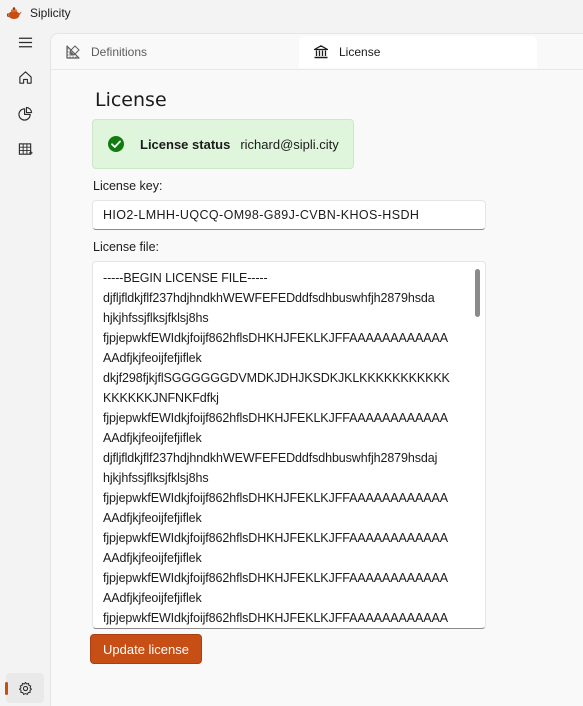  I want to click on nav-charts-button, so click(25, 113).